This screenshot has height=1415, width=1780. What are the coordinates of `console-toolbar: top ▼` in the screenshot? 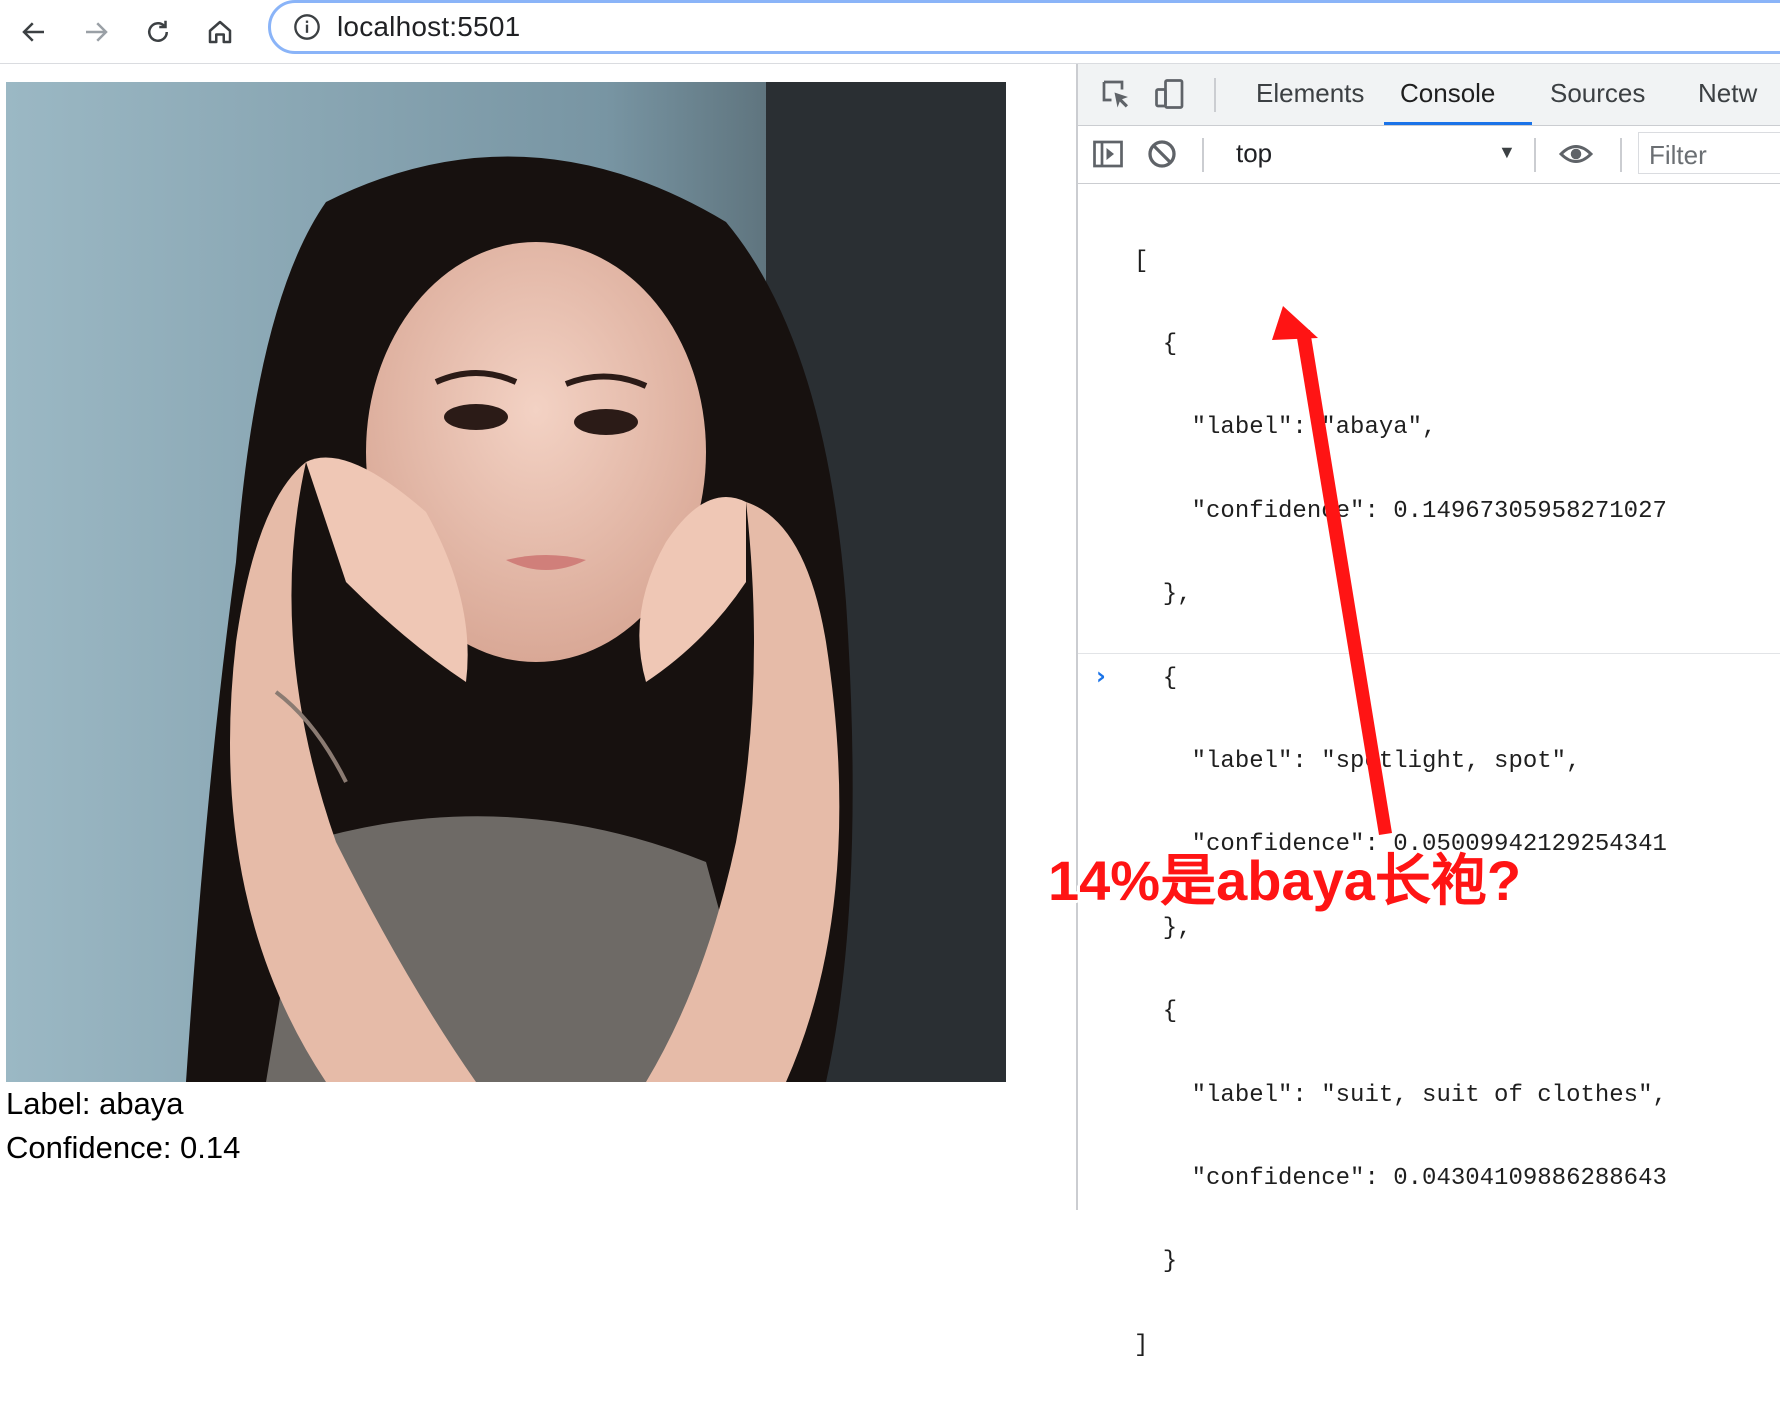 It's located at (1429, 155).